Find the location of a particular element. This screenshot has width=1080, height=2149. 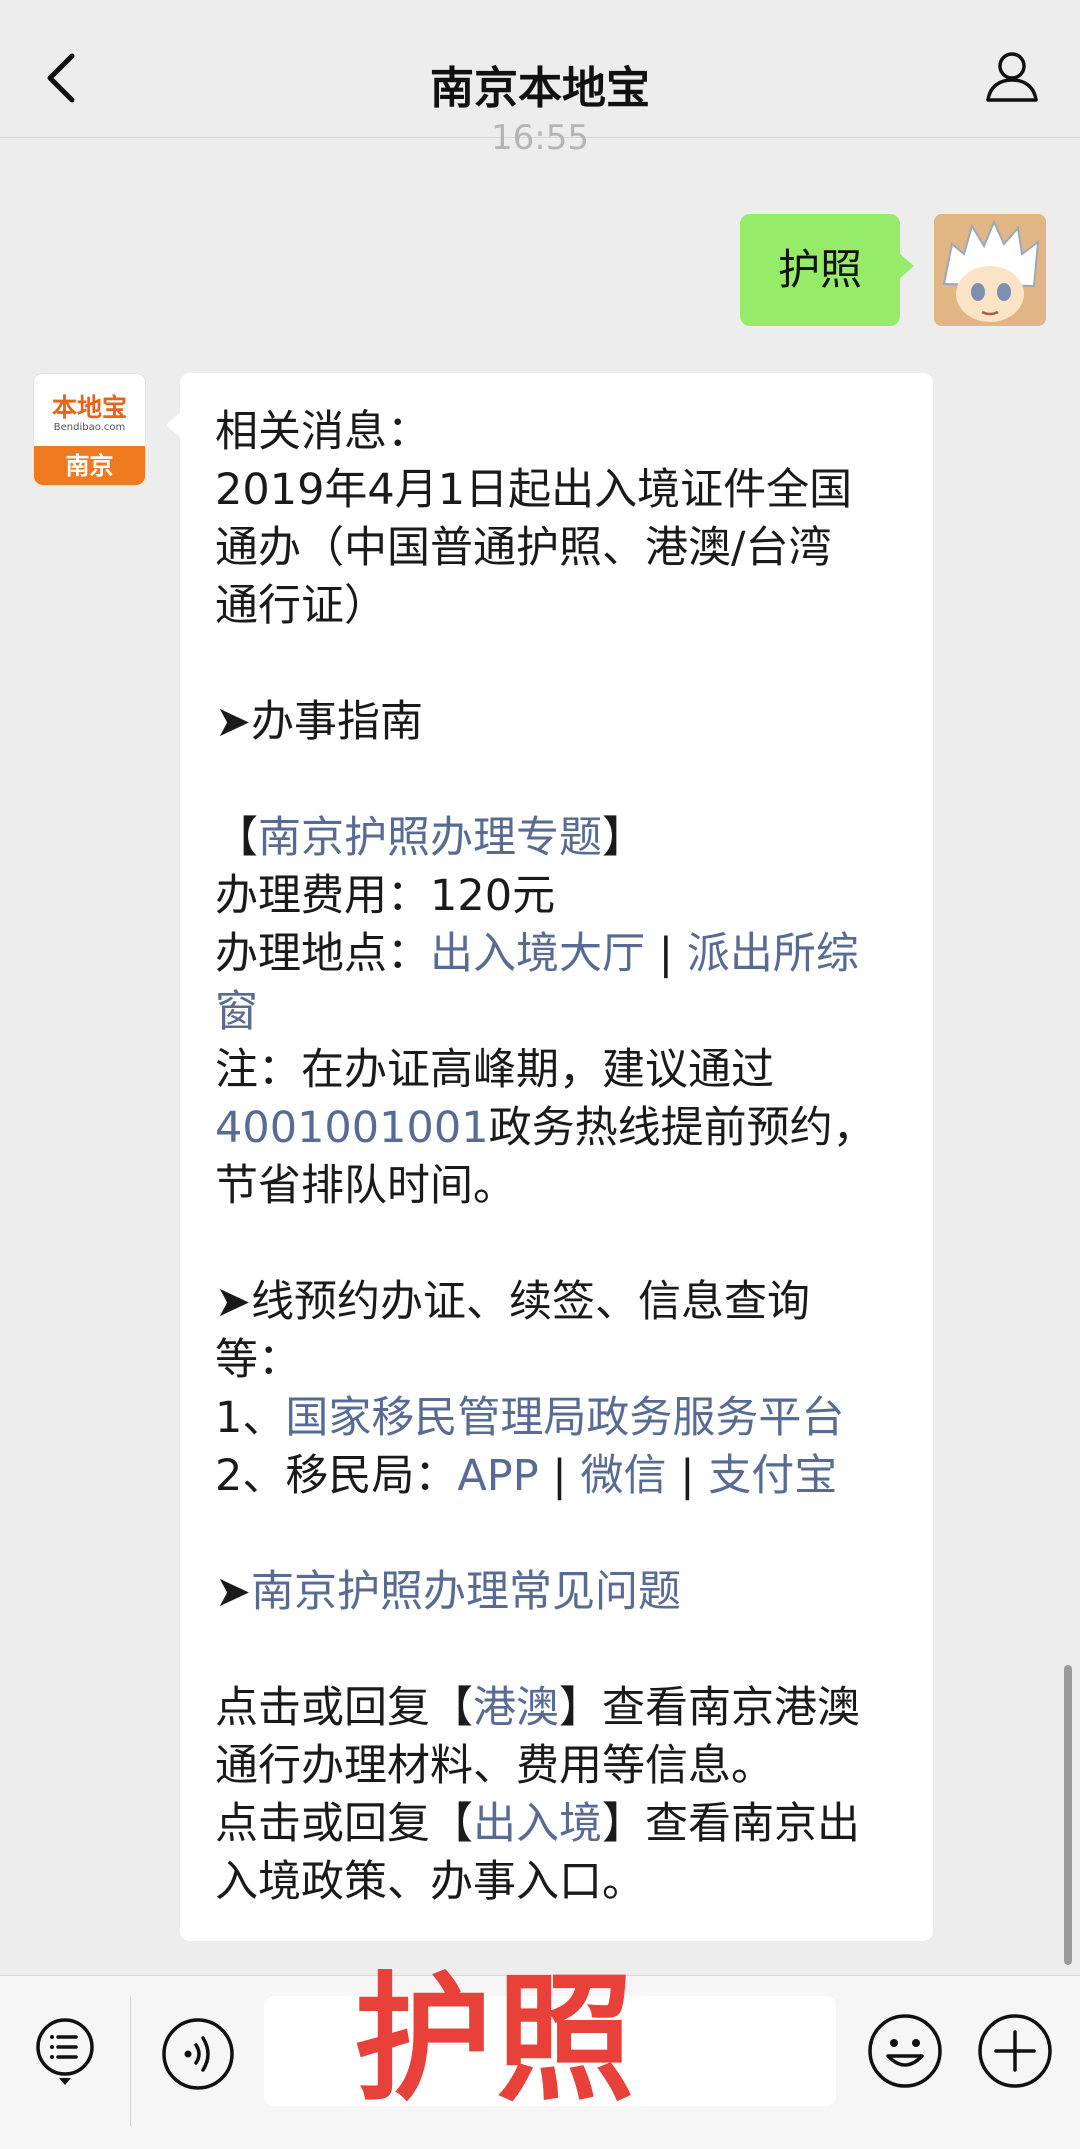

app-link: APP is located at coordinates (497, 1476).